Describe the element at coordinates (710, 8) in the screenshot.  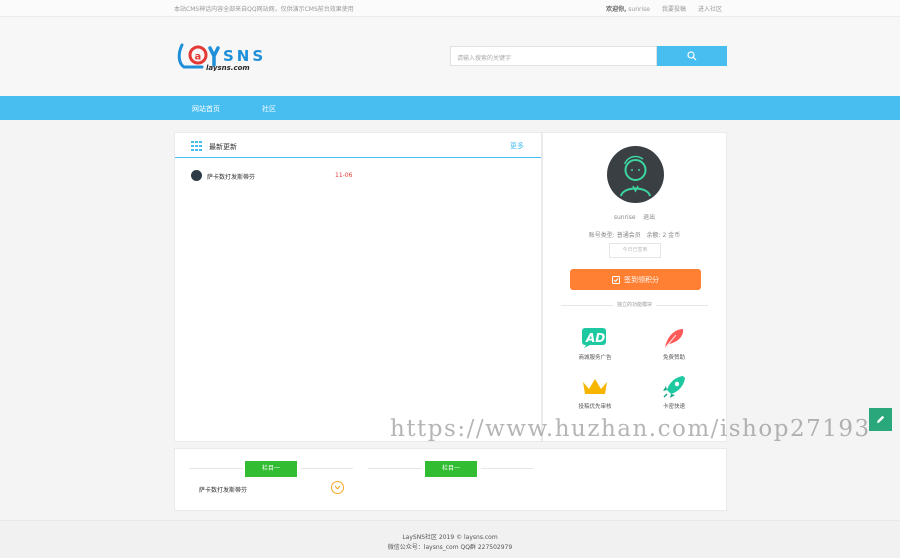
I see `enter-community-link: 进入社区` at that location.